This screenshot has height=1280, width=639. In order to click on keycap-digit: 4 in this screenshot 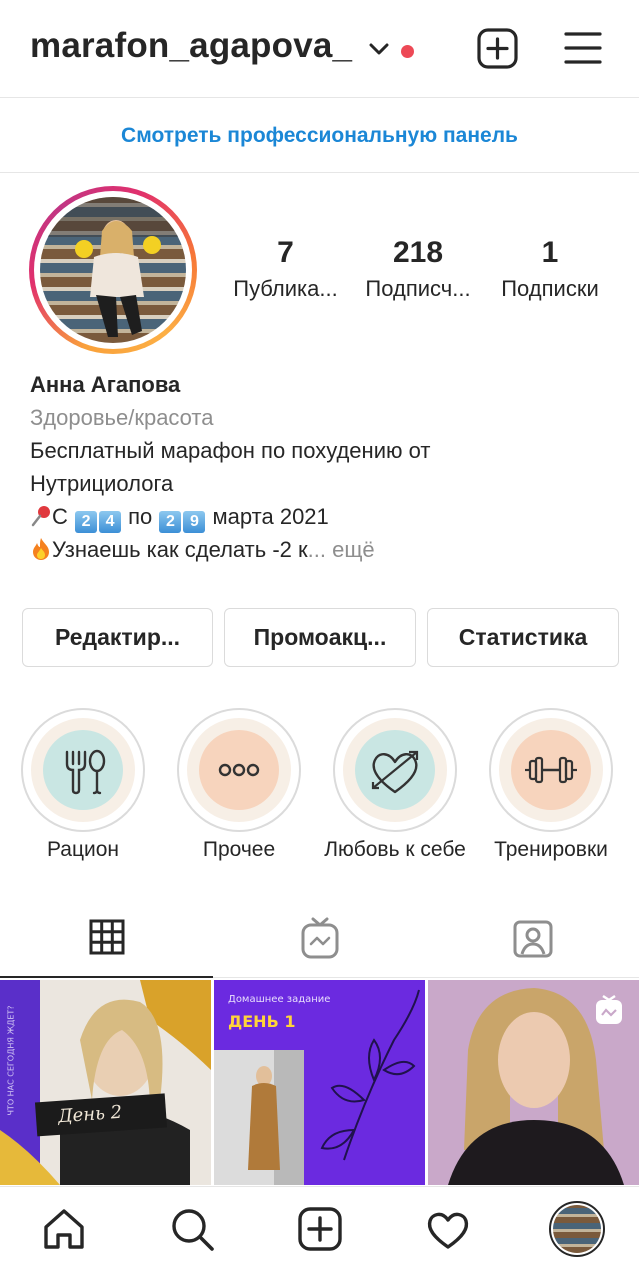, I will do `click(110, 522)`.